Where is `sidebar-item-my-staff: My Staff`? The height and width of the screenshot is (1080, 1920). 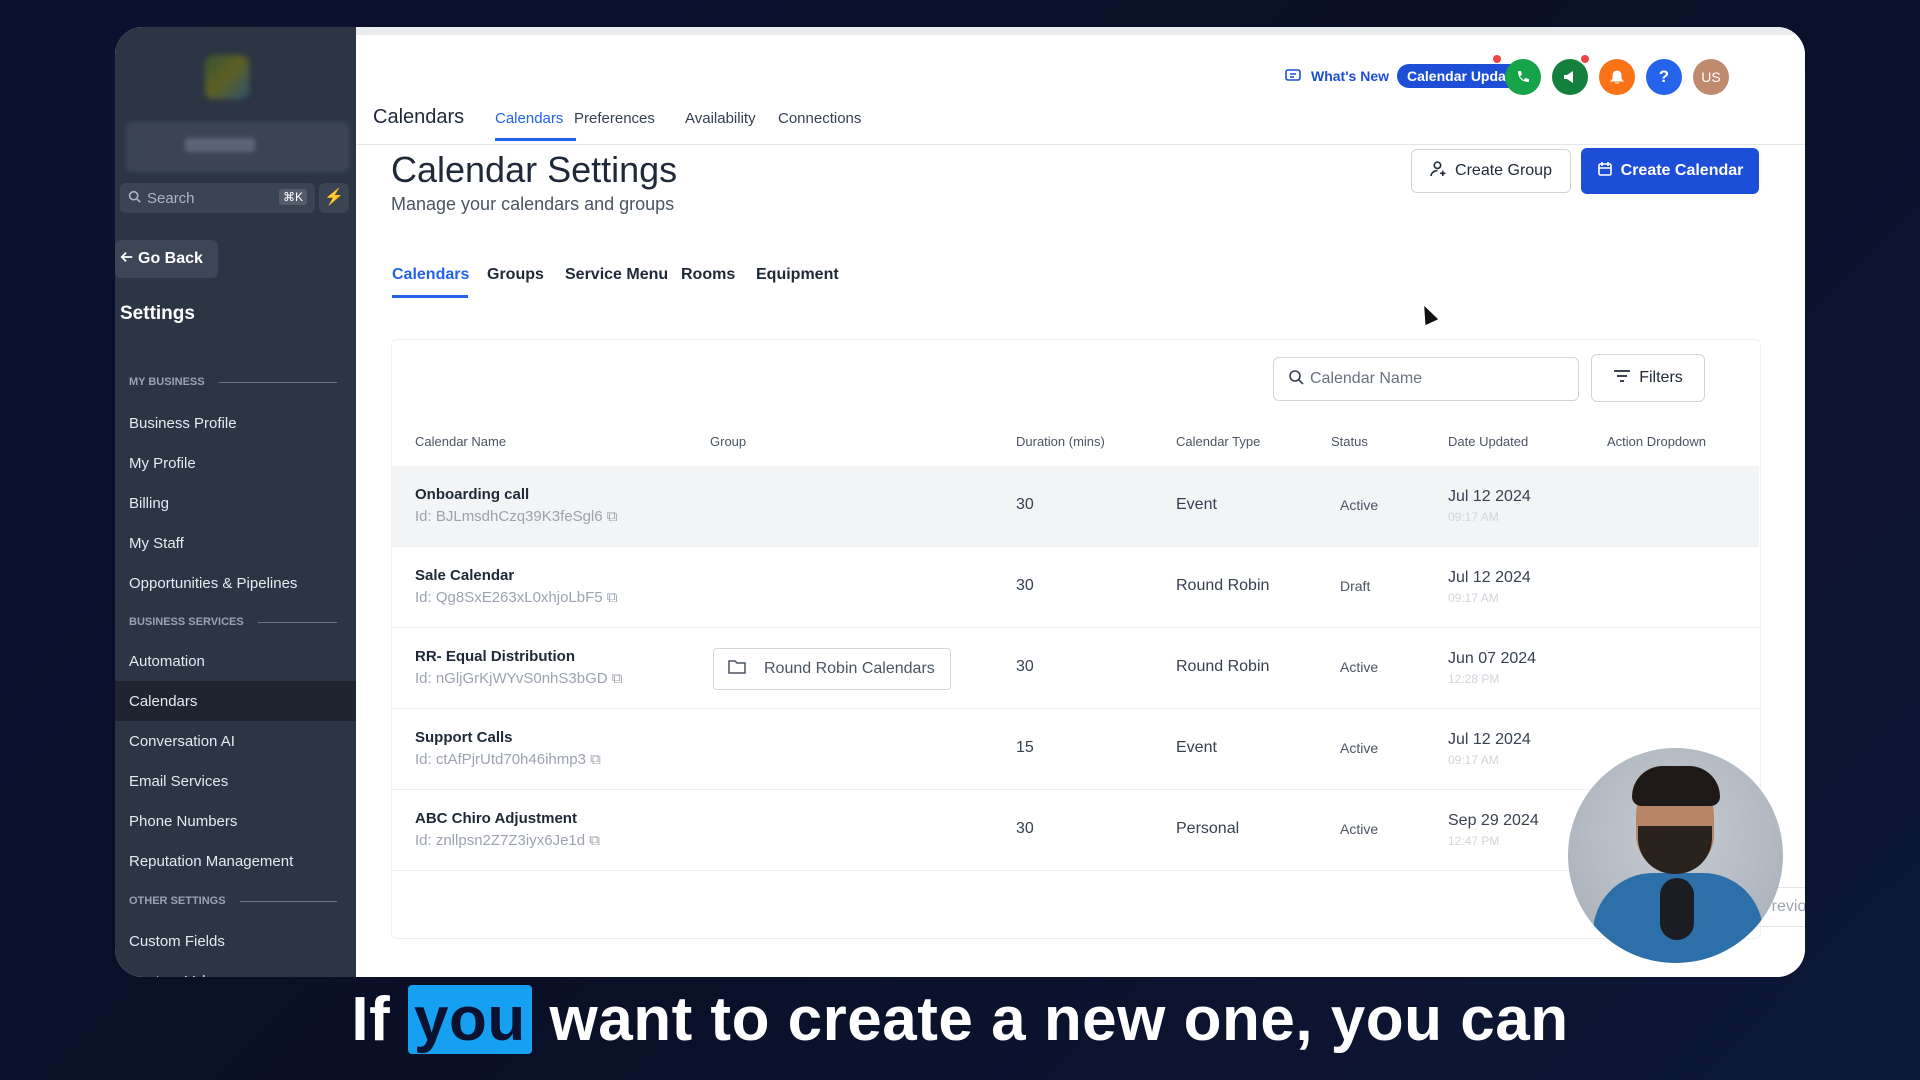
sidebar-item-my-staff: My Staff is located at coordinates (235, 543).